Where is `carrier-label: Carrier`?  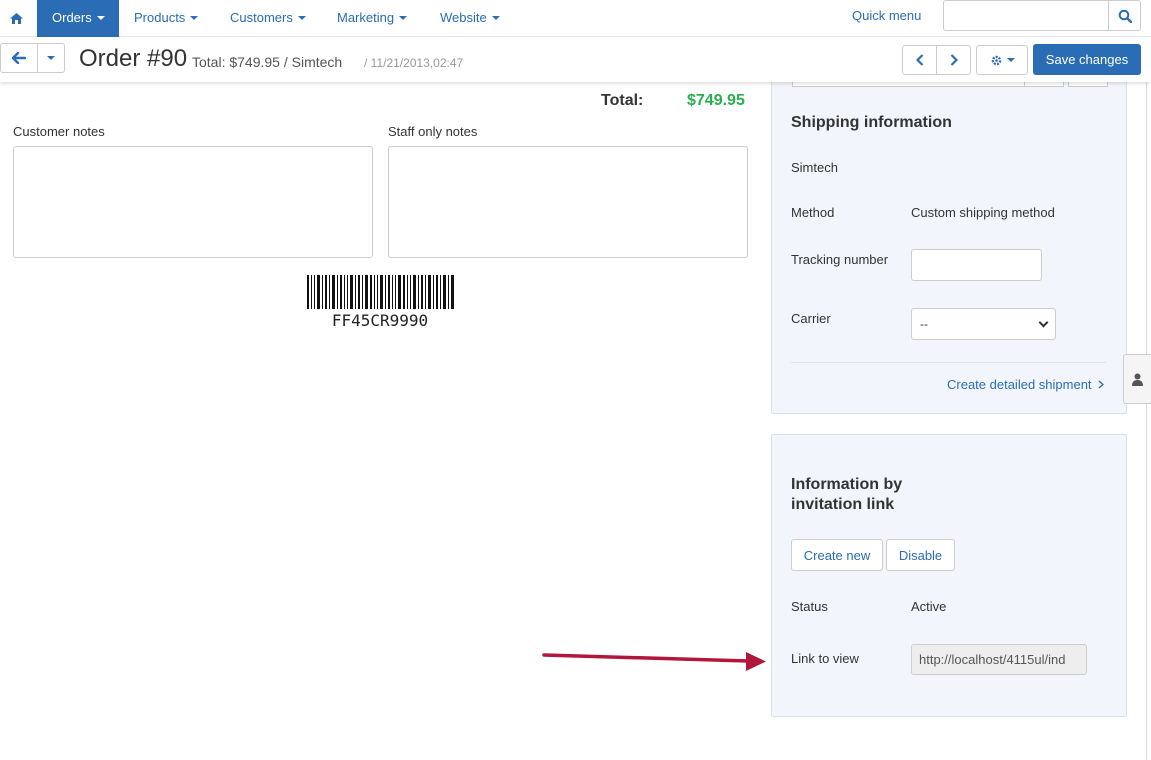
carrier-label: Carrier is located at coordinates (811, 318).